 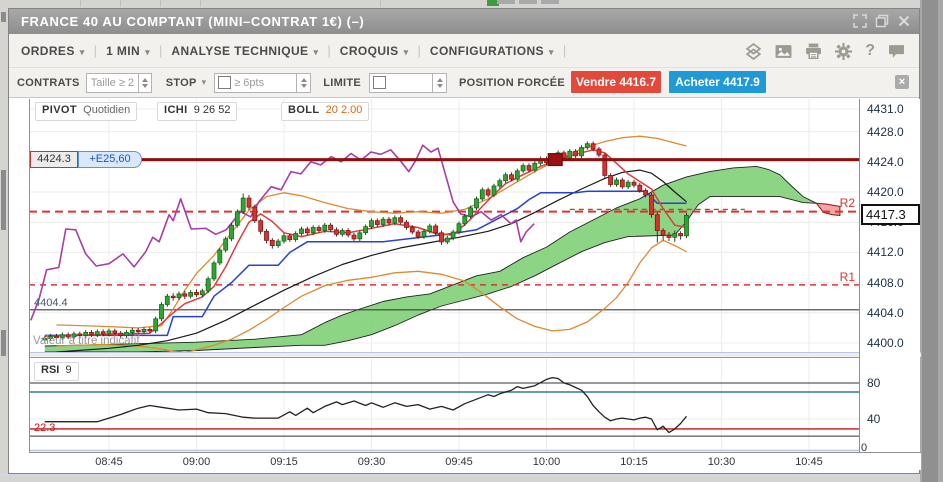 I want to click on stop-checkbox, so click(x=225, y=82).